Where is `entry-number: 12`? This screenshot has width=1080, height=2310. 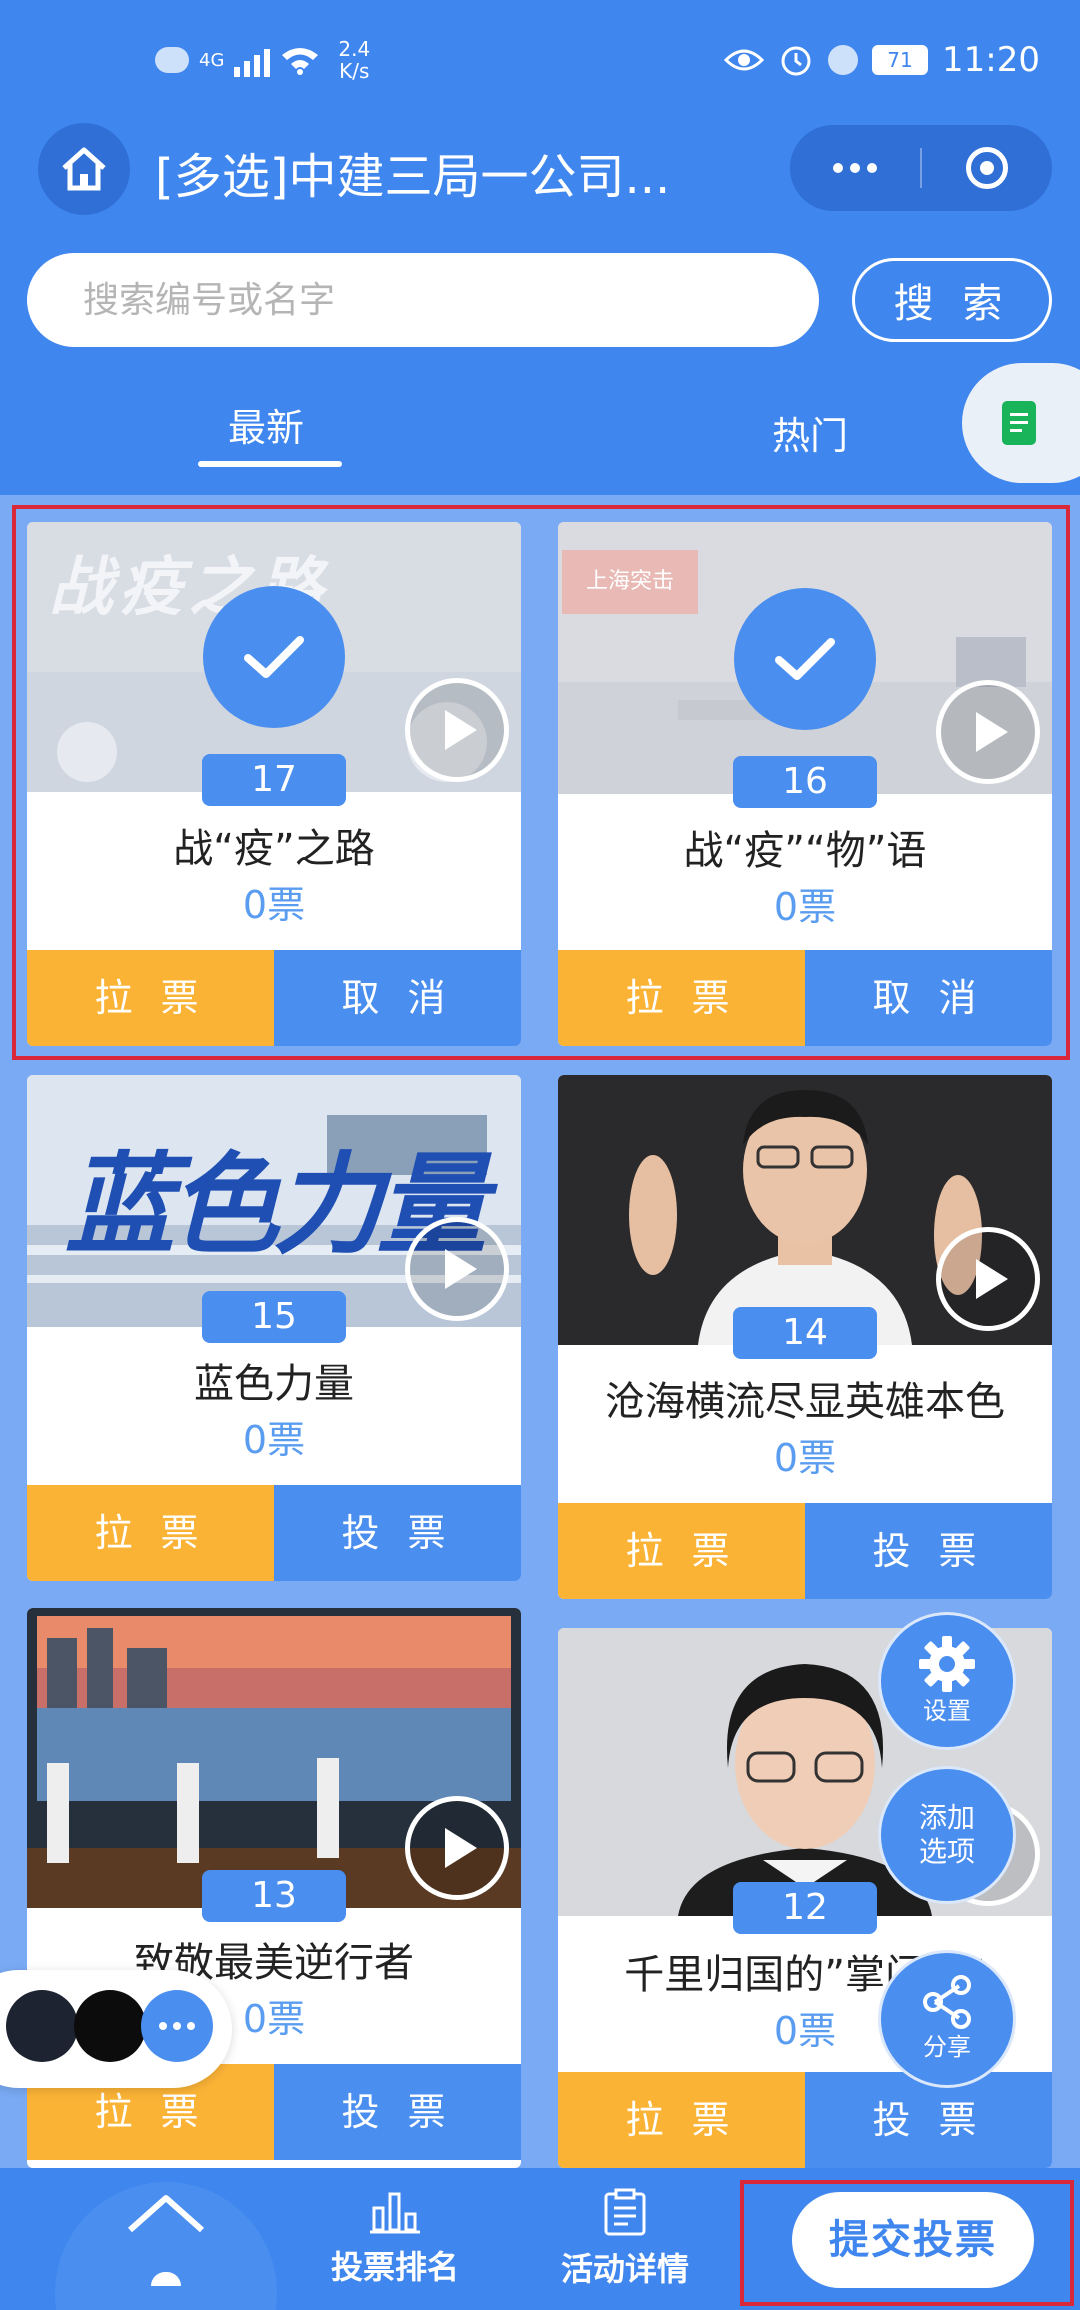
entry-number: 12 is located at coordinates (805, 1908).